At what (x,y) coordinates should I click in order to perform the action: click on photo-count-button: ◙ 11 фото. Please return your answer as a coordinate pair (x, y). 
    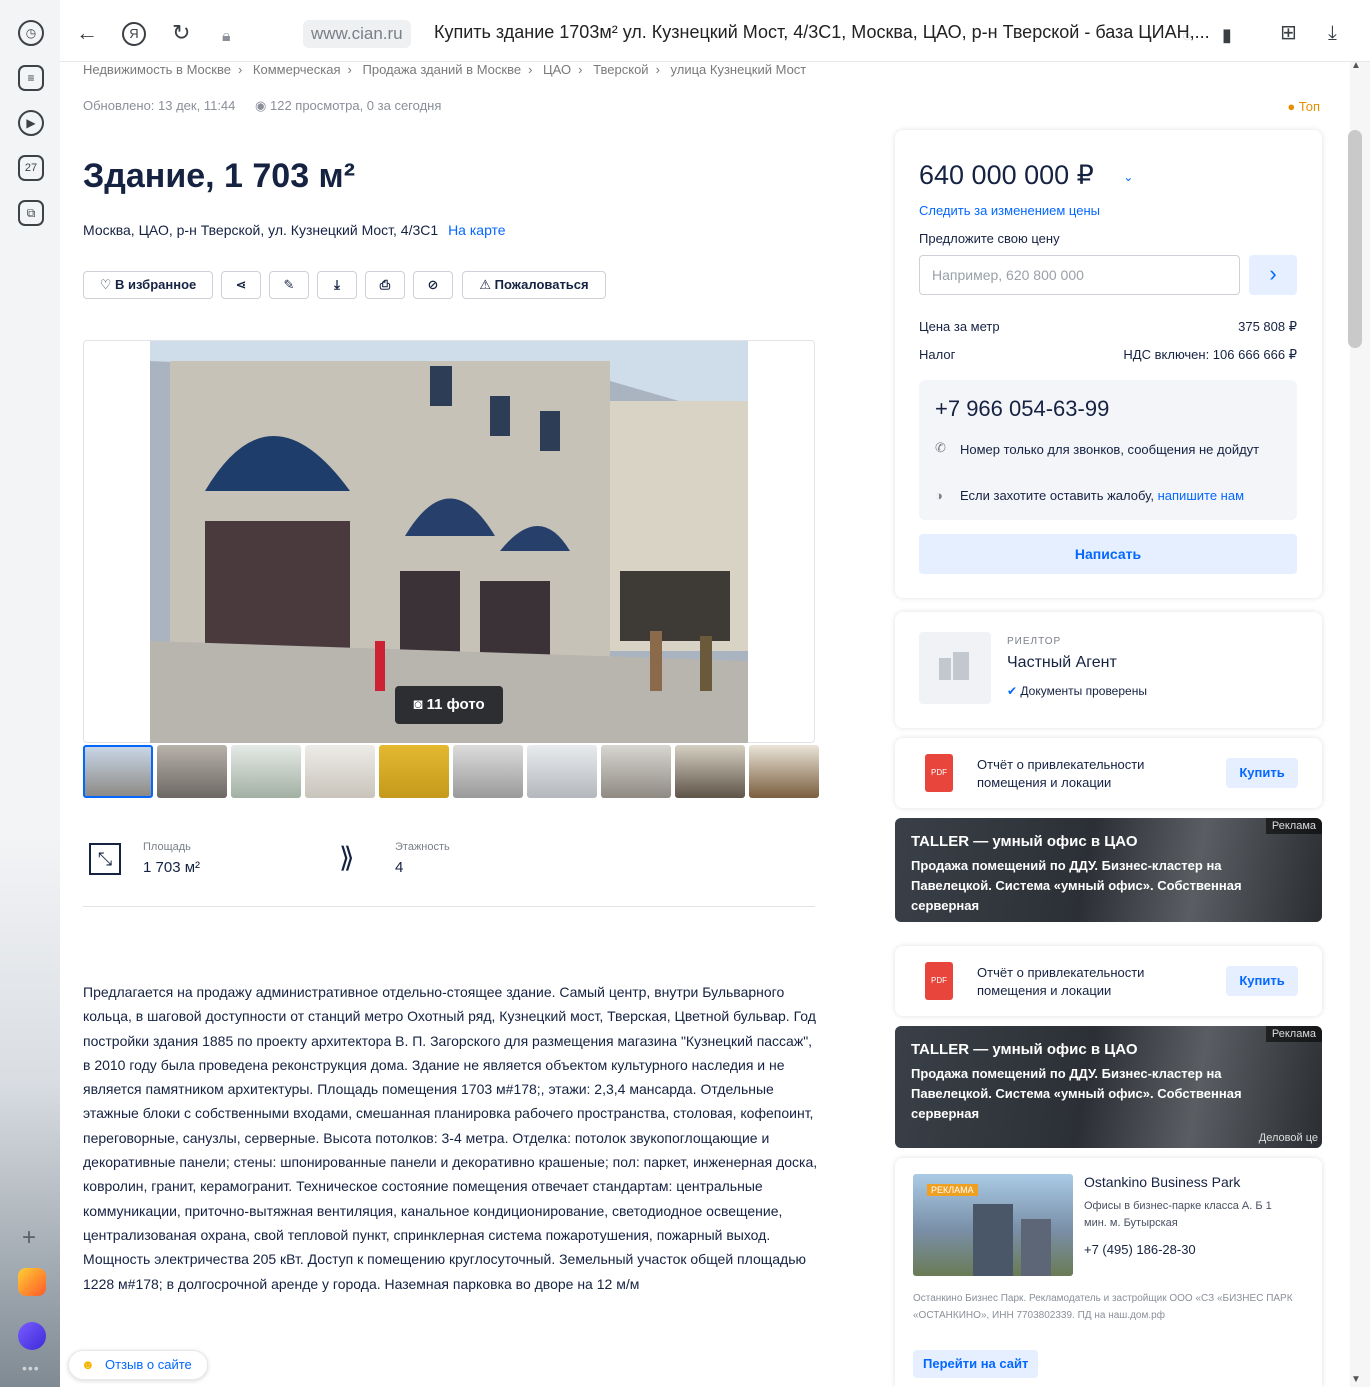
    Looking at the image, I should click on (449, 705).